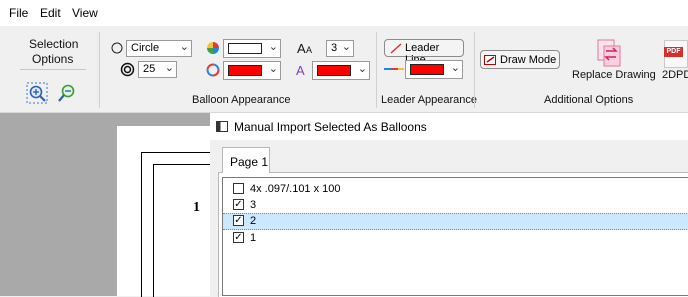 This screenshot has height=297, width=688. Describe the element at coordinates (253, 221) in the screenshot. I see `item-label: 2` at that location.